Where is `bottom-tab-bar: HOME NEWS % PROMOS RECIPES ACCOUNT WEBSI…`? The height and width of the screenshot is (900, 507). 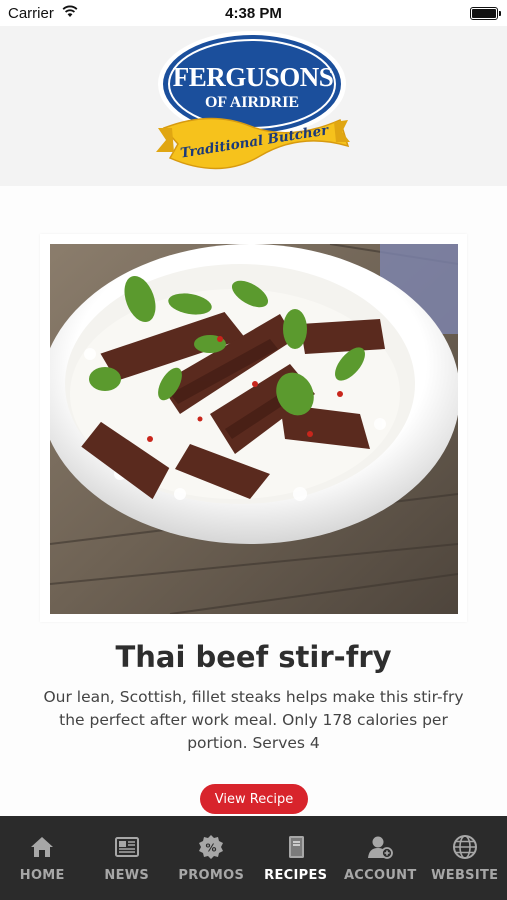 bottom-tab-bar: HOME NEWS % PROMOS RECIPES ACCOUNT WEBSI… is located at coordinates (253, 858).